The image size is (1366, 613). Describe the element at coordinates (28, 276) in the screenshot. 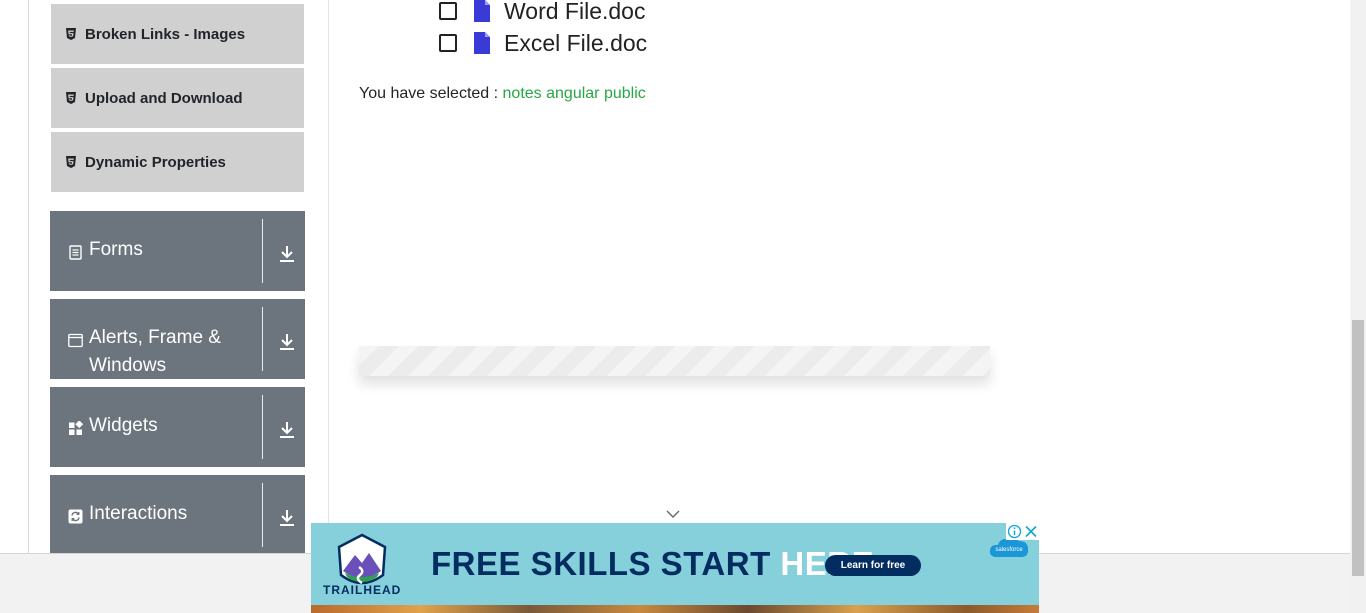

I see `sidebar-left-border` at that location.